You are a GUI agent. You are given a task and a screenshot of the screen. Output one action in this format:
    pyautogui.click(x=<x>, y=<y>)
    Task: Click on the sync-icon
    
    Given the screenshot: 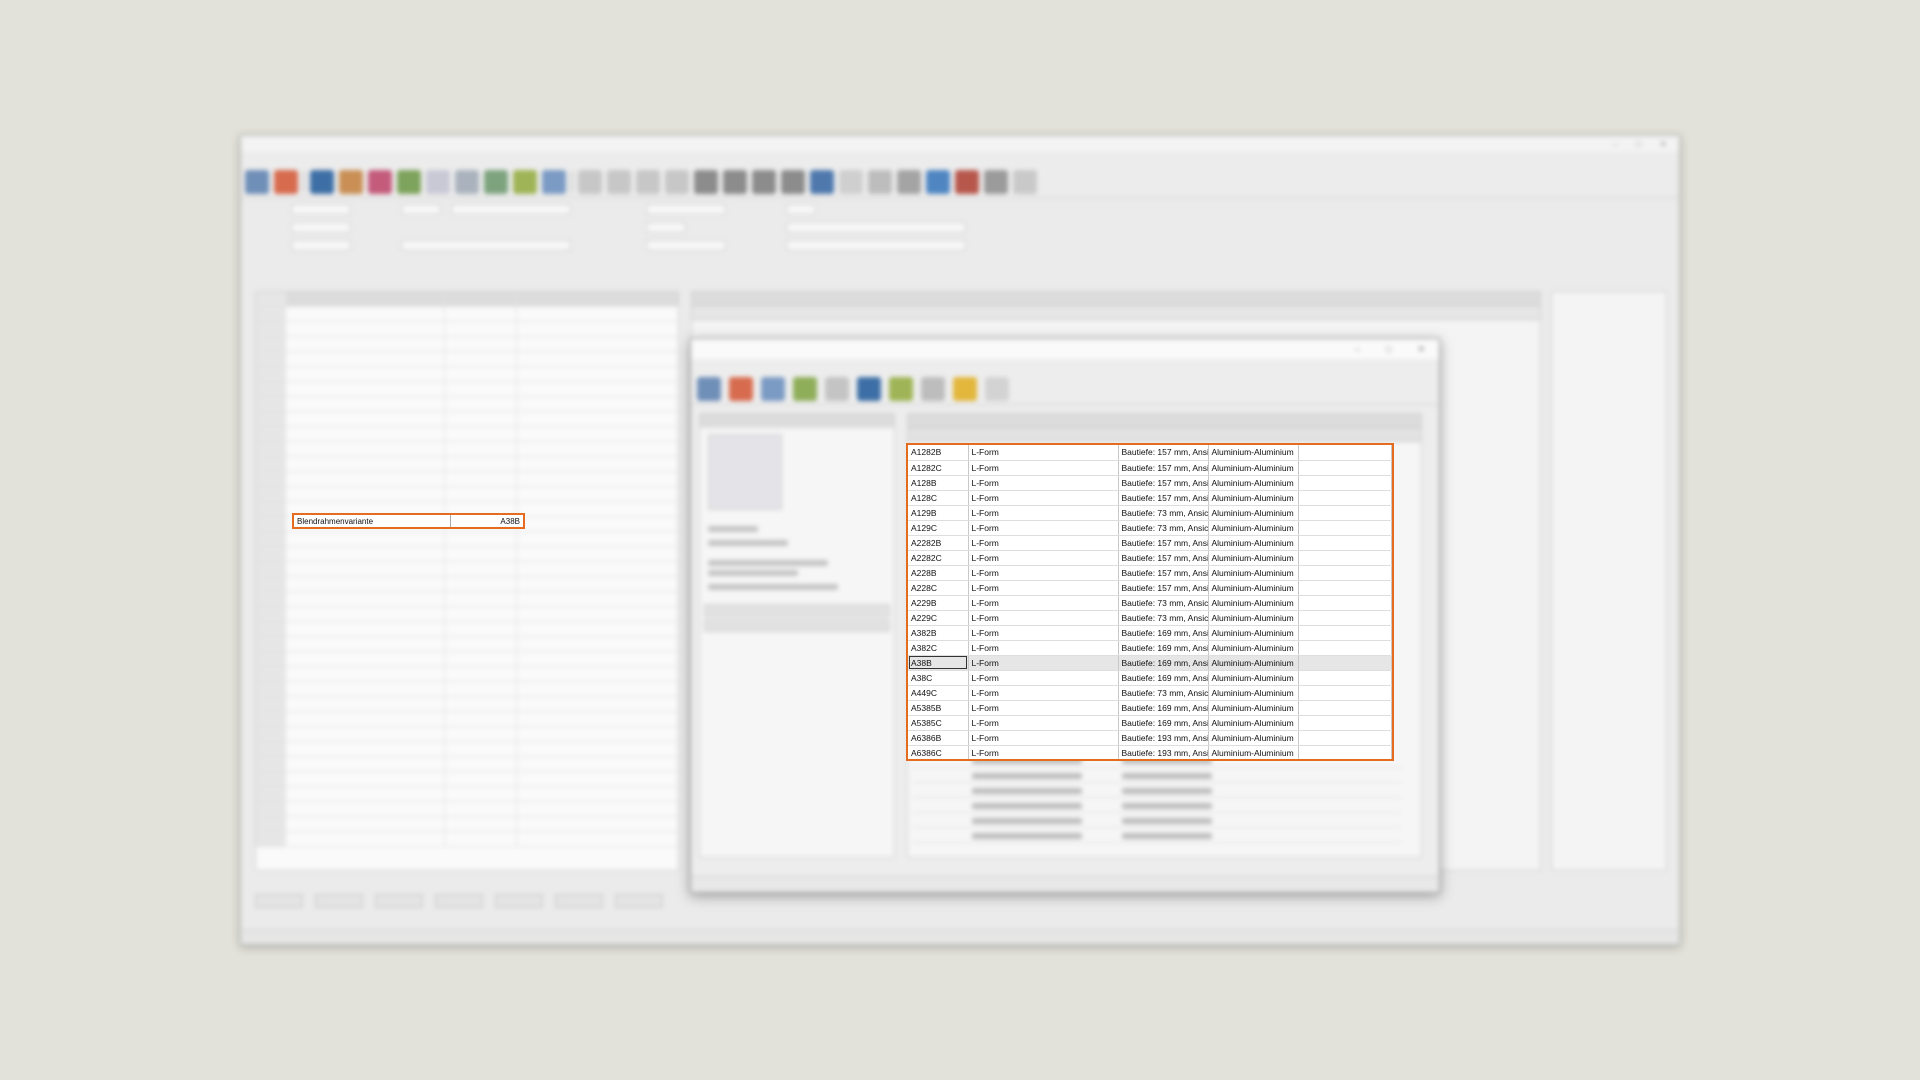 What is the action you would take?
    pyautogui.click(x=938, y=181)
    